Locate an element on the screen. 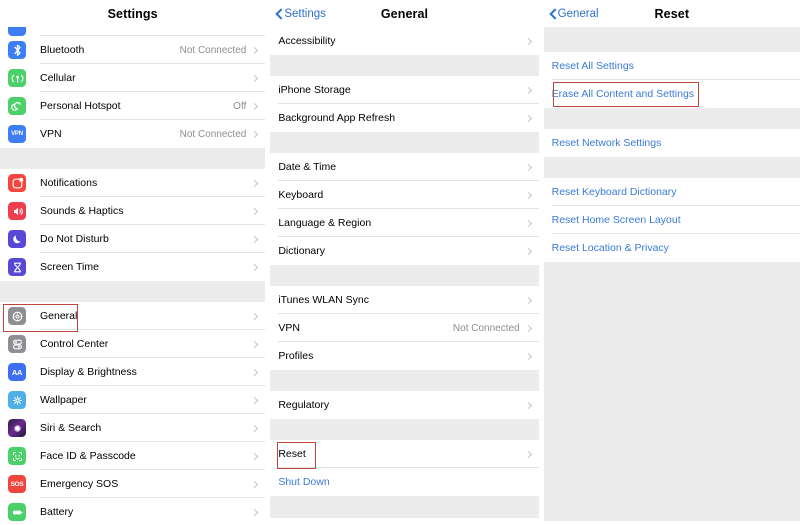  list-item-label: Reset is located at coordinates (292, 454).